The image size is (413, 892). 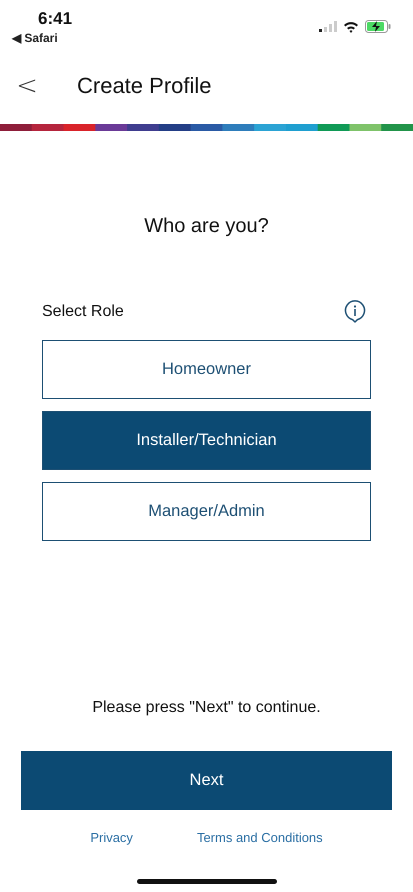 I want to click on role-option: Homeowner, so click(x=206, y=369).